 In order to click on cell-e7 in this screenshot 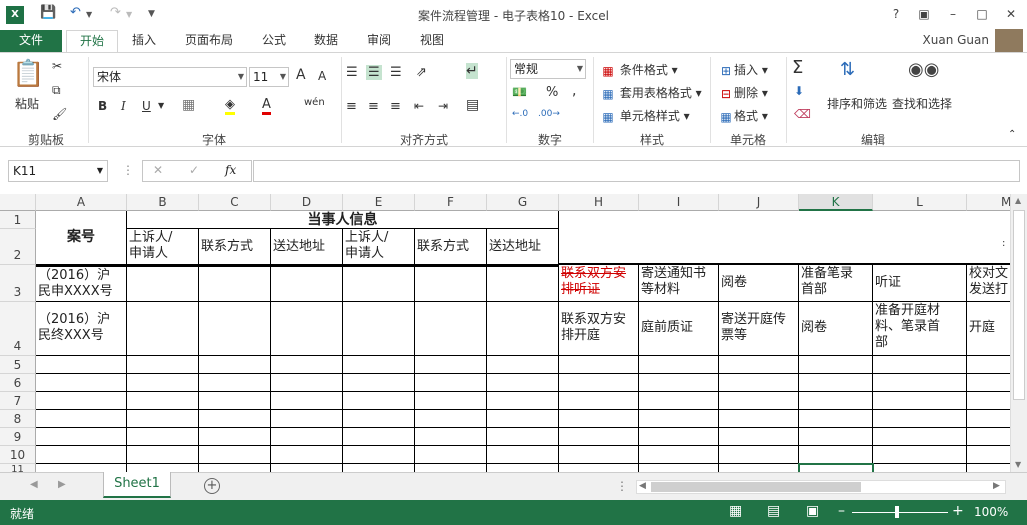, I will do `click(379, 401)`.